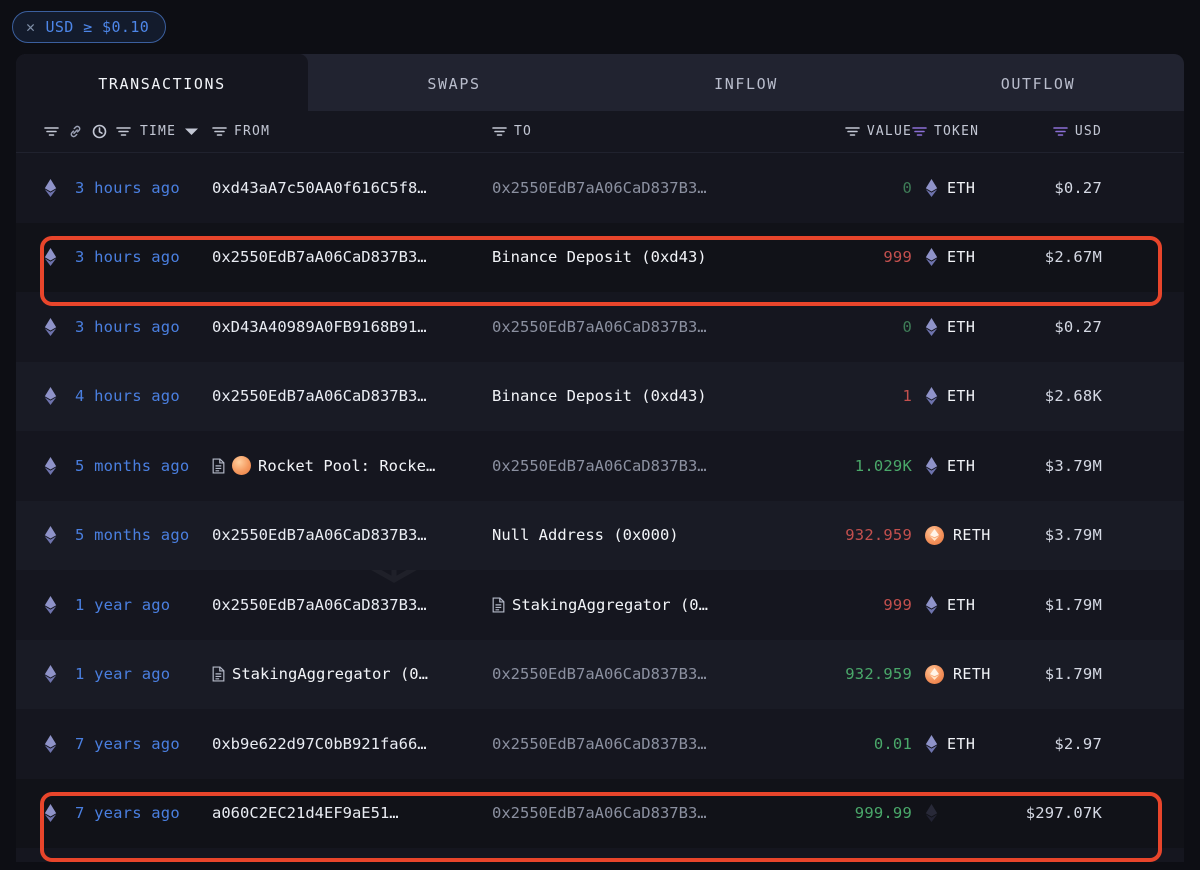 The image size is (1200, 870). I want to click on column-chain: TIME, so click(114, 131).